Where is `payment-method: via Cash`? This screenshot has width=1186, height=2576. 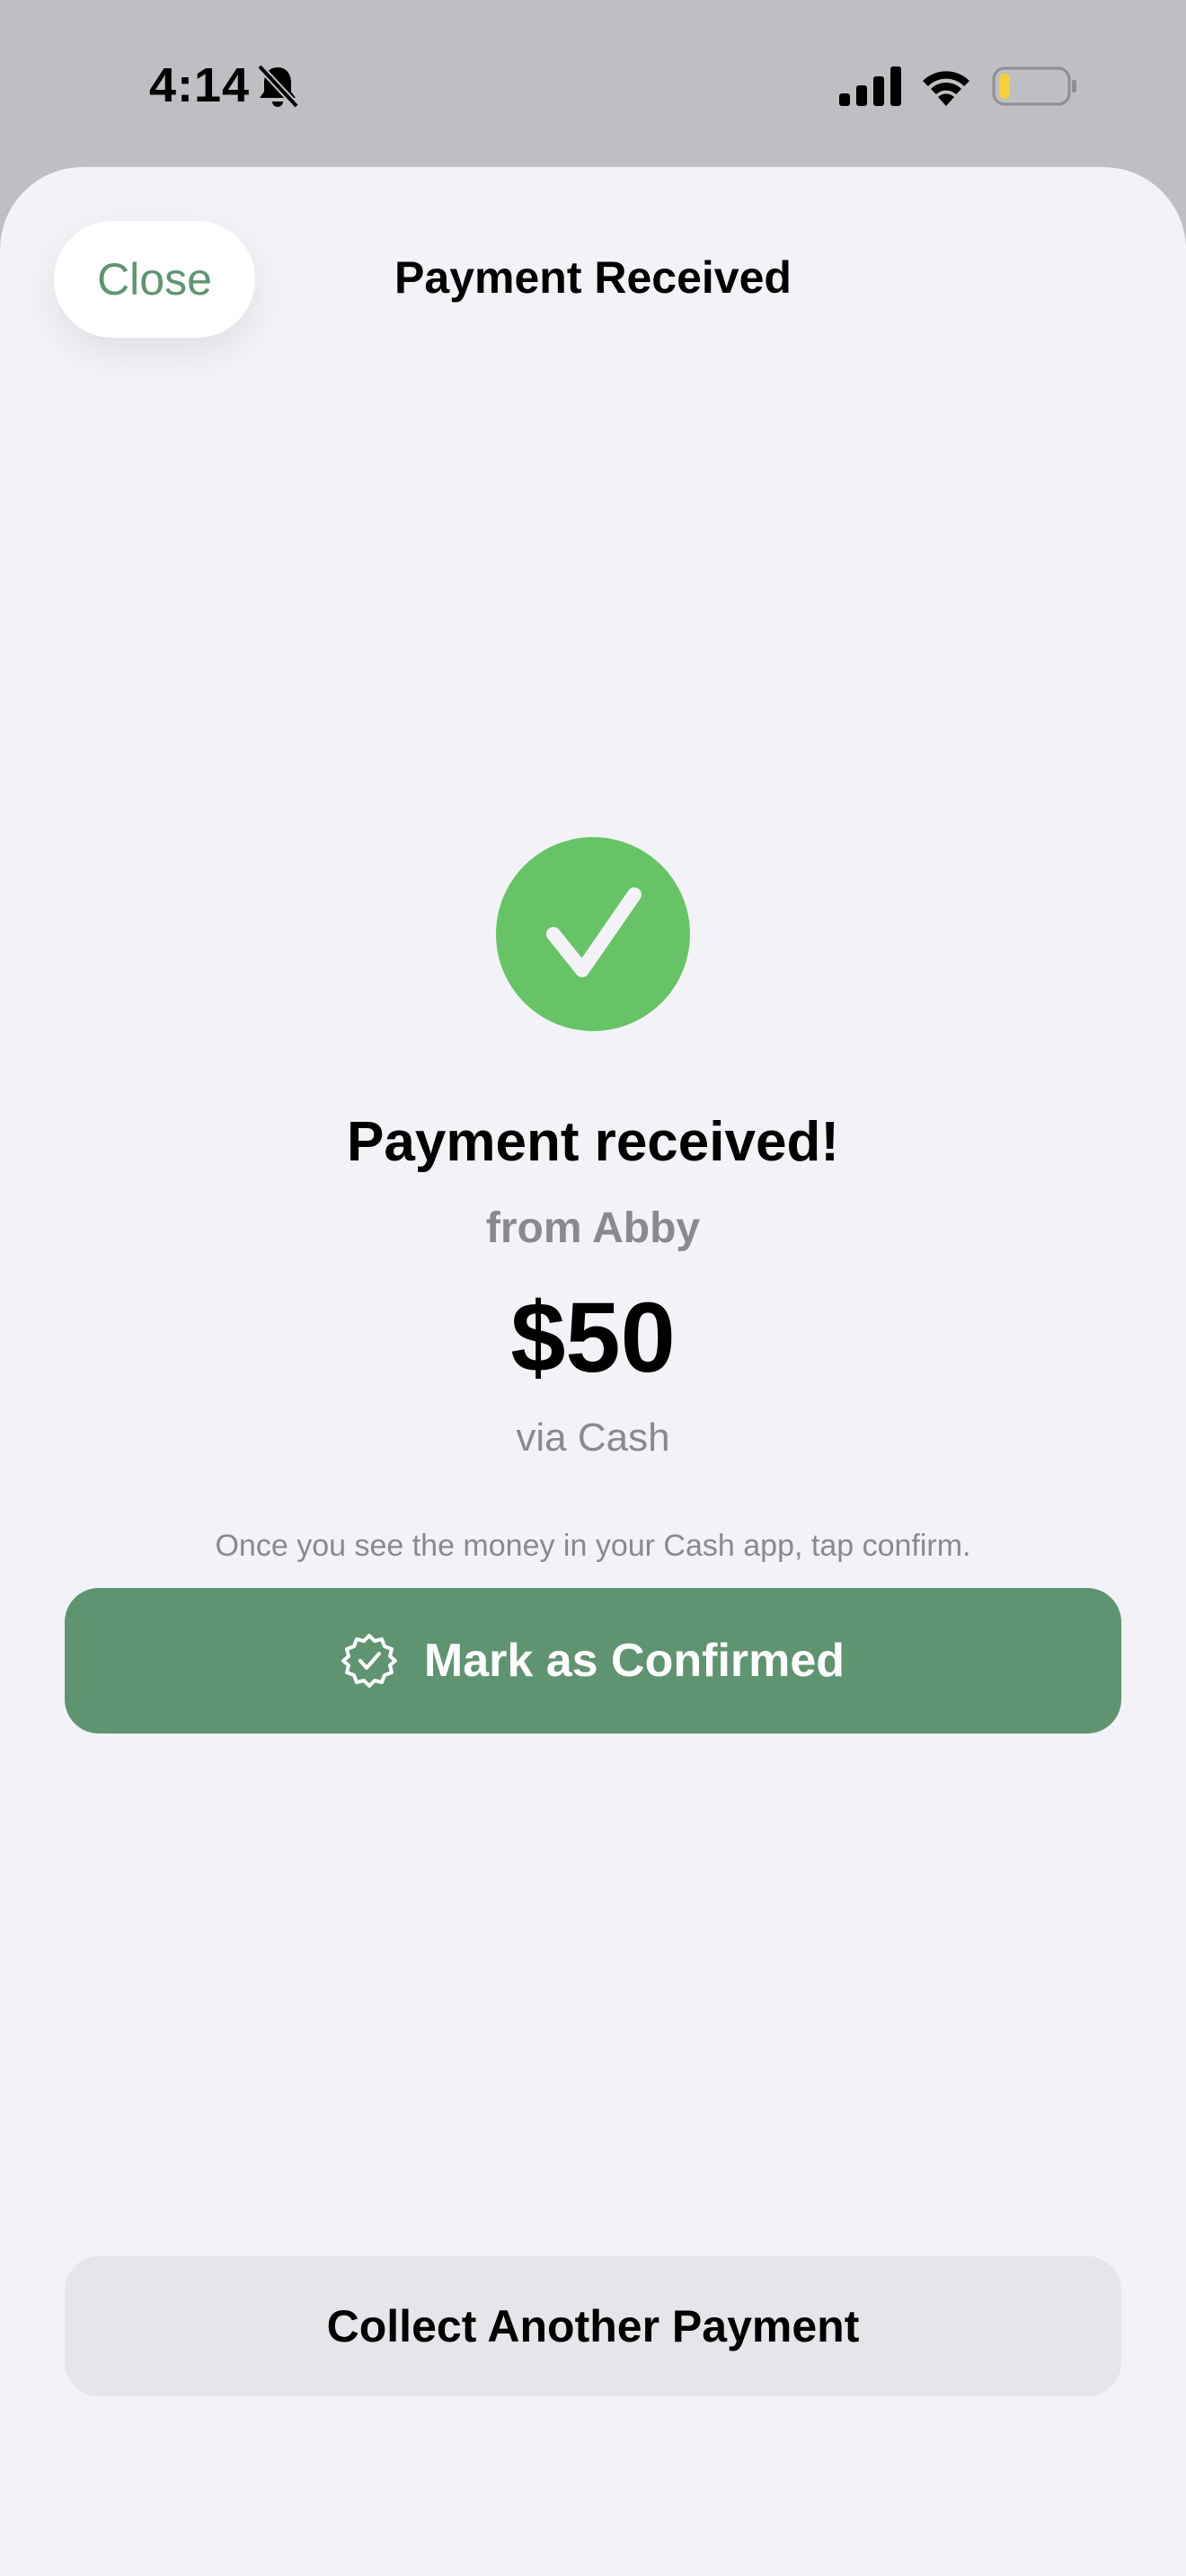 payment-method: via Cash is located at coordinates (593, 1438).